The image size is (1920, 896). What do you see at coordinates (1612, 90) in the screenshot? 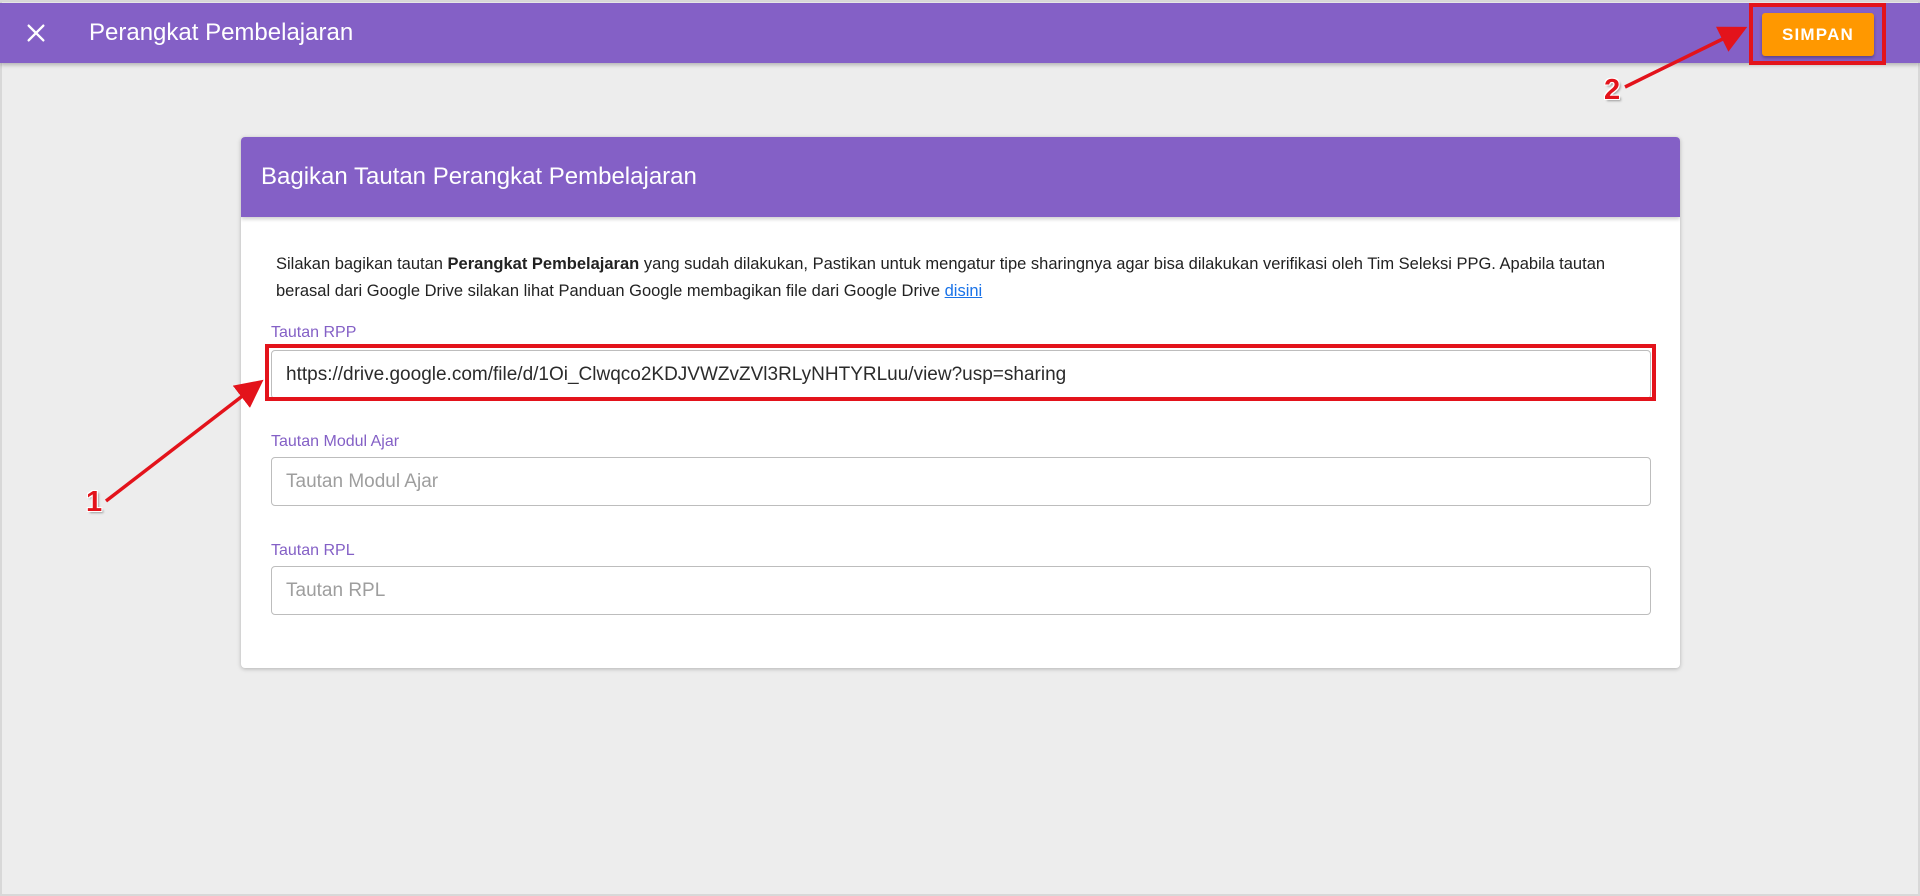
I see `annotation-marker-2: 2` at bounding box center [1612, 90].